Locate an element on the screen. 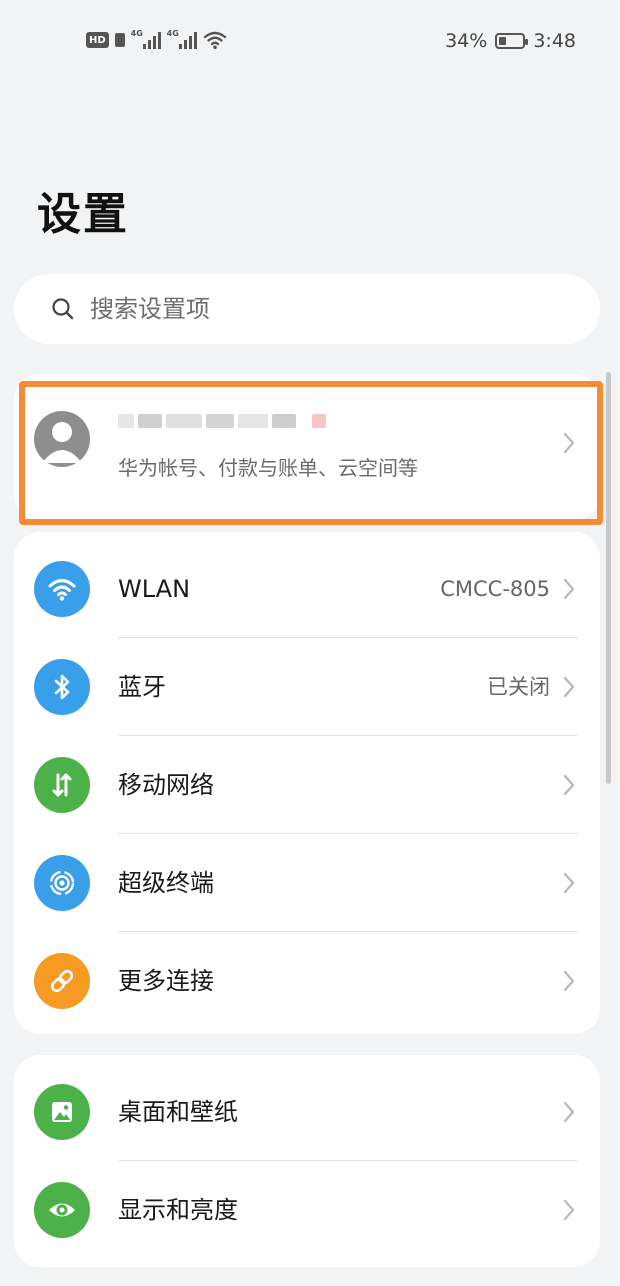 This screenshot has height=1286, width=620. network-type-2: 4G is located at coordinates (172, 33).